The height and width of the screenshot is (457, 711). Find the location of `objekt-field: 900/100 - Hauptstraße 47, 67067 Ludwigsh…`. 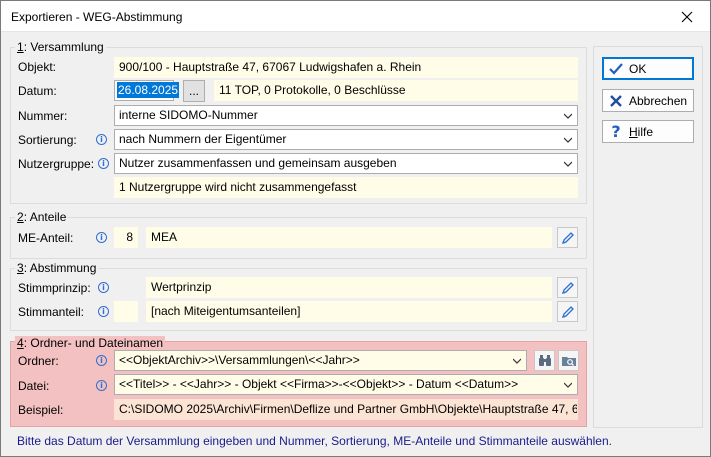

objekt-field: 900/100 - Hauptstraße 47, 67067 Ludwigsh… is located at coordinates (346, 67).